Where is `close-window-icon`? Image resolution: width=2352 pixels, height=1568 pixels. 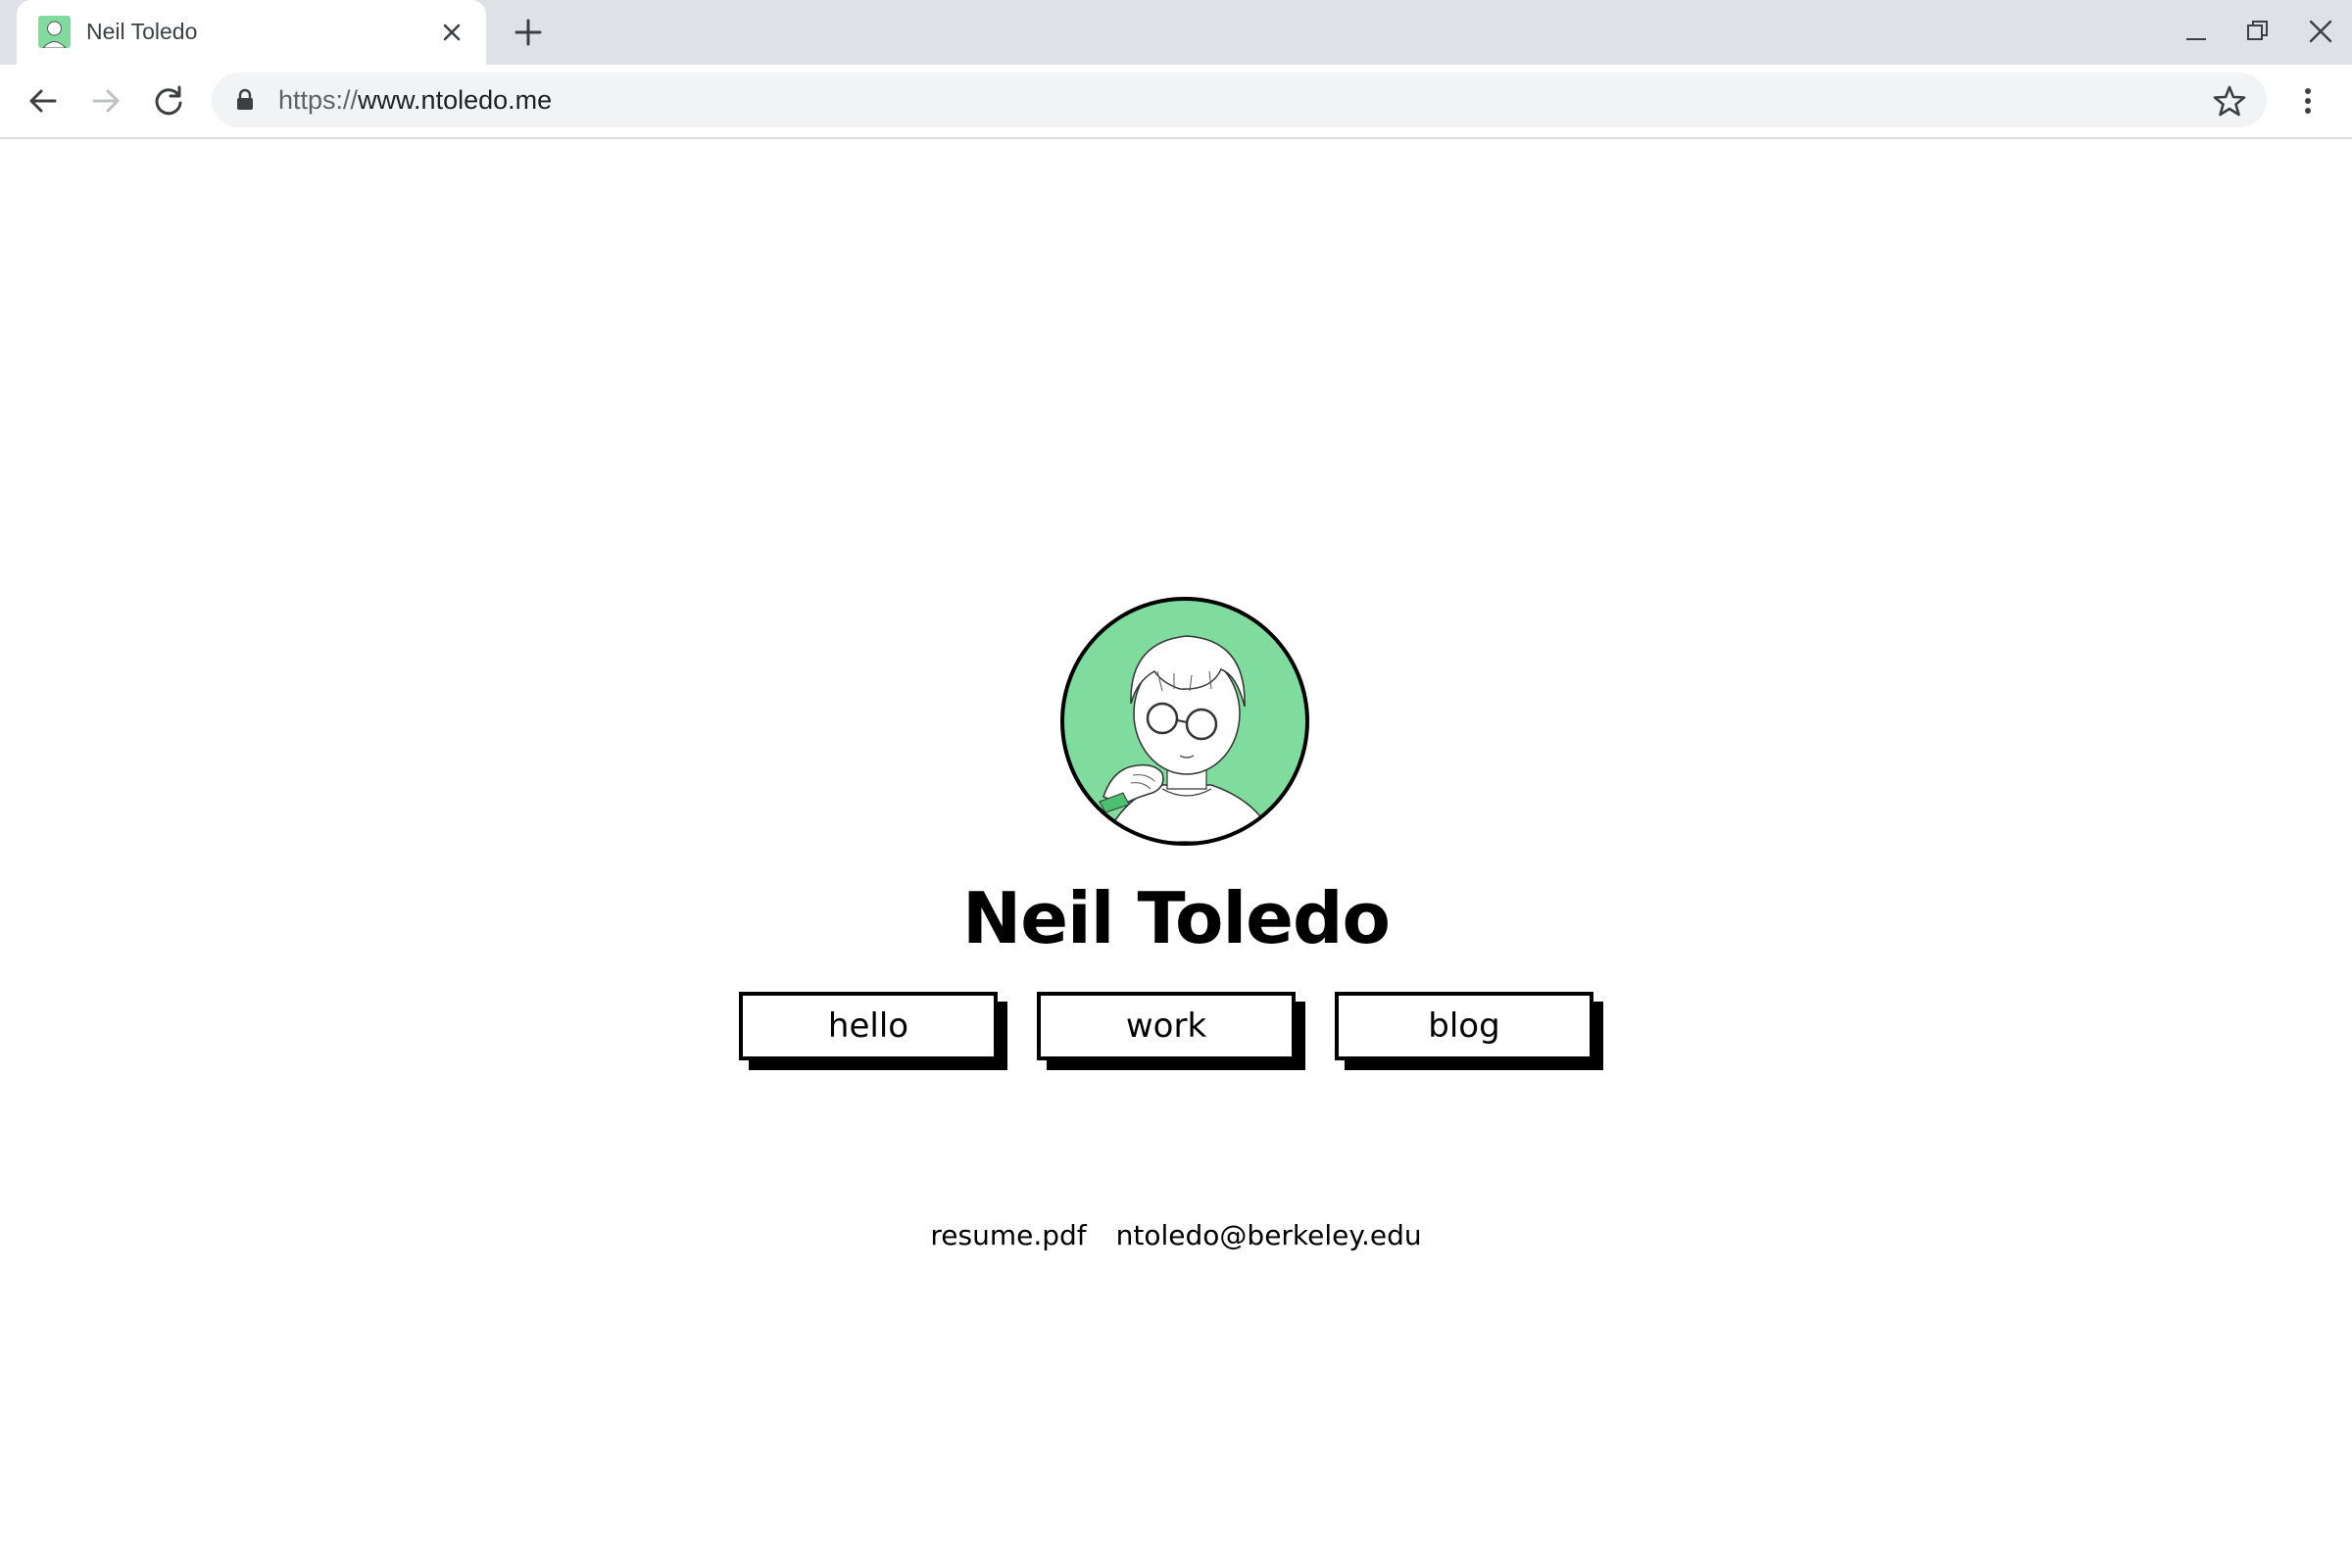 close-window-icon is located at coordinates (2320, 32).